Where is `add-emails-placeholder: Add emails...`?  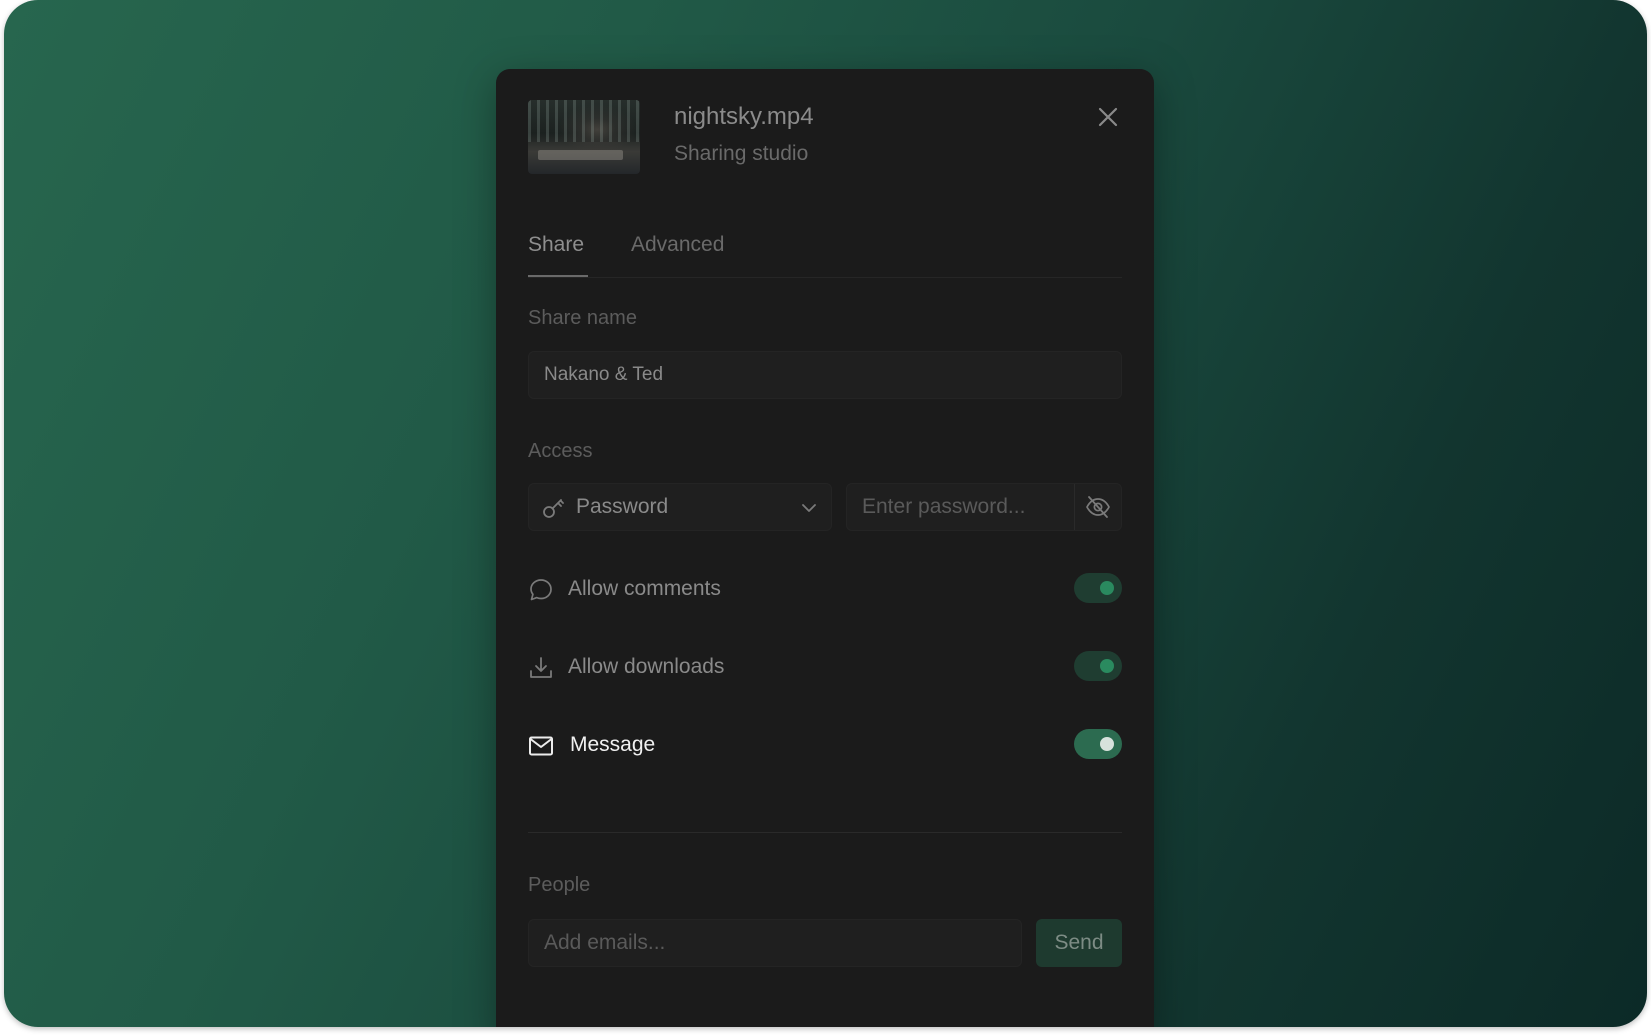 add-emails-placeholder: Add emails... is located at coordinates (605, 942).